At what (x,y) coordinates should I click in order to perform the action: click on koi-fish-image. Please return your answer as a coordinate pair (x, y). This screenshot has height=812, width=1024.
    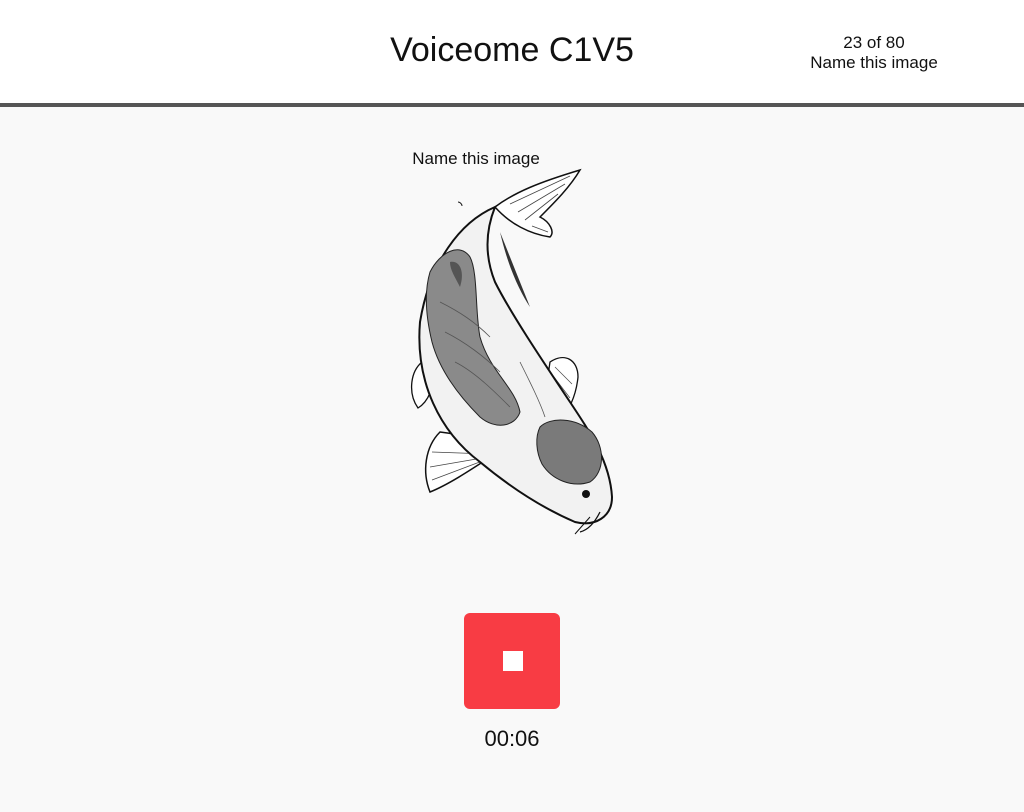
    Looking at the image, I should click on (512, 351).